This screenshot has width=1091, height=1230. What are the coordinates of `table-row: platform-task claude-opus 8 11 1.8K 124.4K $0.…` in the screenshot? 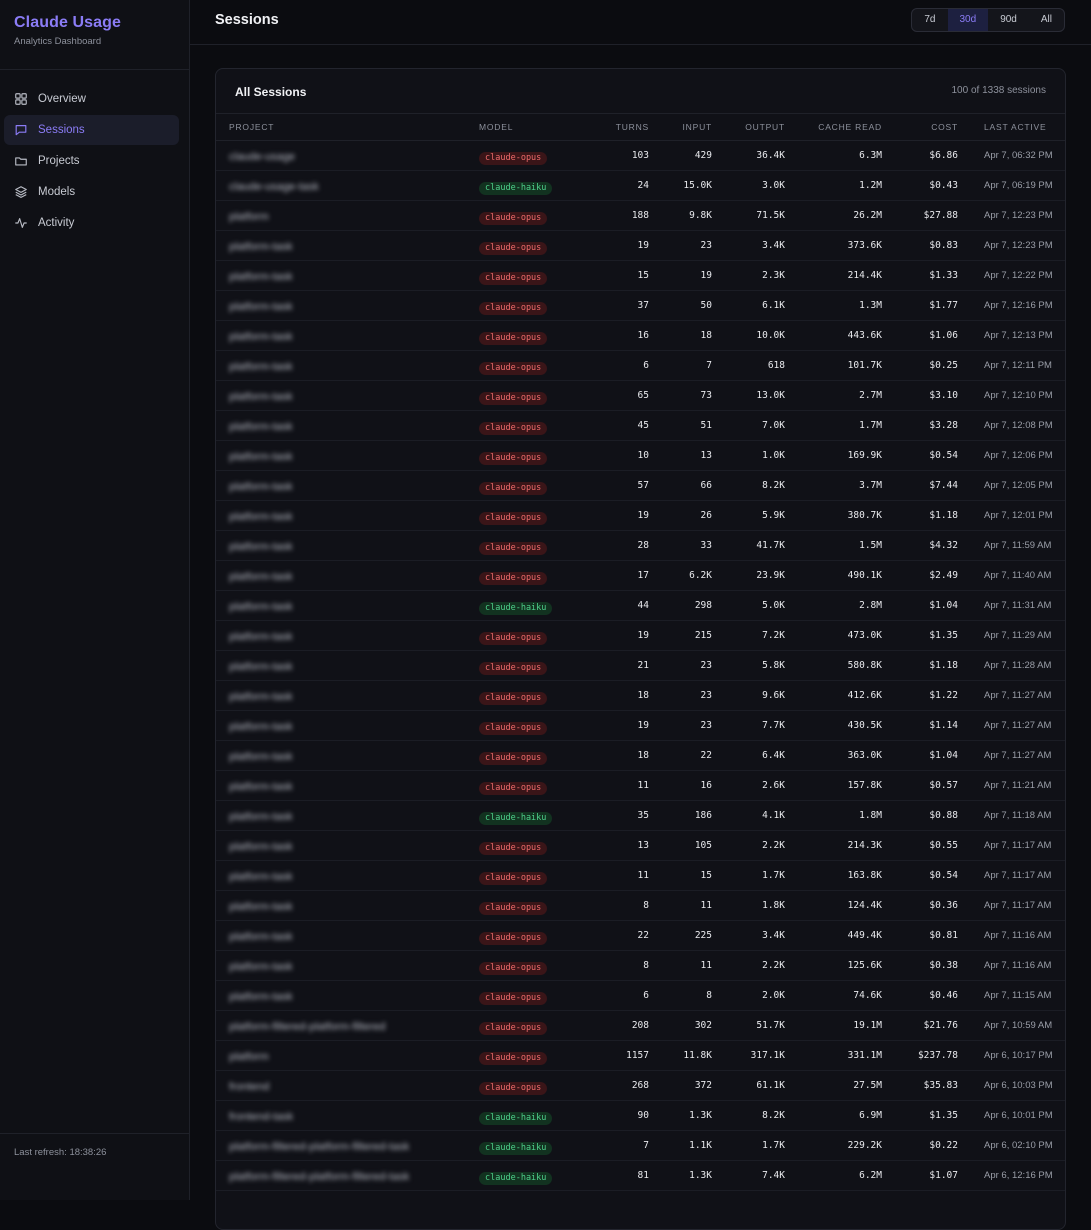 It's located at (640, 905).